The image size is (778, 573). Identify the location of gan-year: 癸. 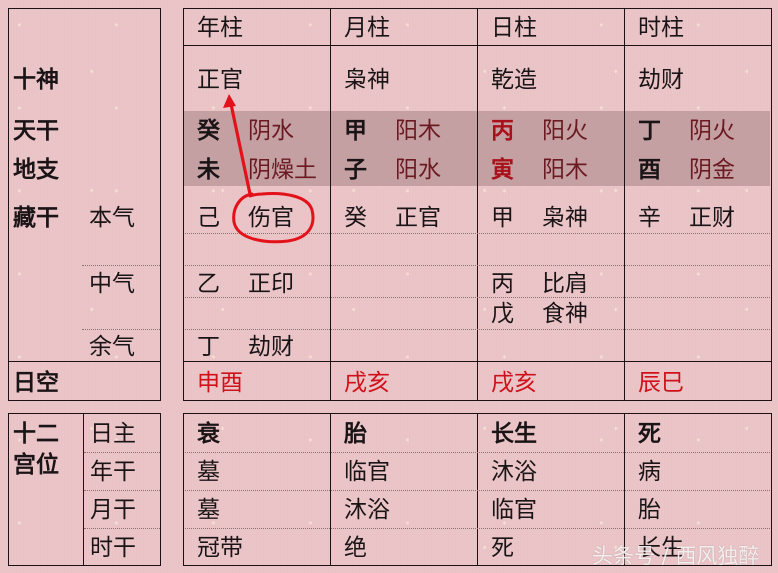
(208, 130).